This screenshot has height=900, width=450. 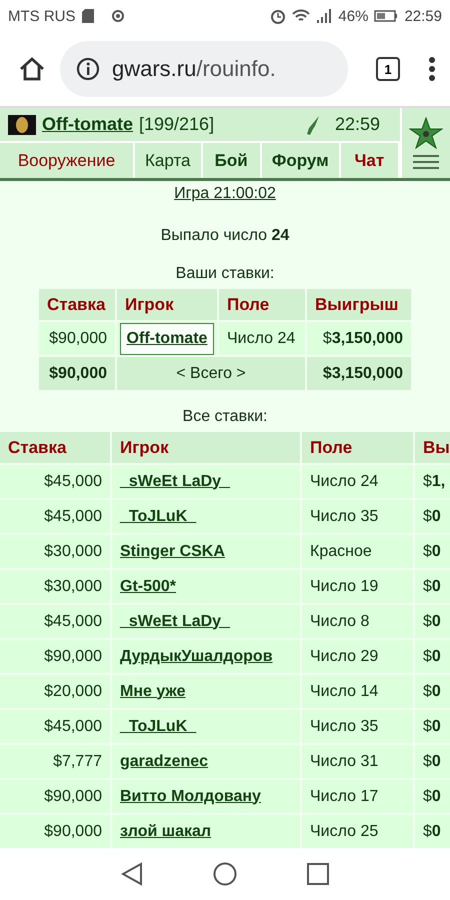 What do you see at coordinates (148, 586) in the screenshot?
I see `player-link: Gt-500*` at bounding box center [148, 586].